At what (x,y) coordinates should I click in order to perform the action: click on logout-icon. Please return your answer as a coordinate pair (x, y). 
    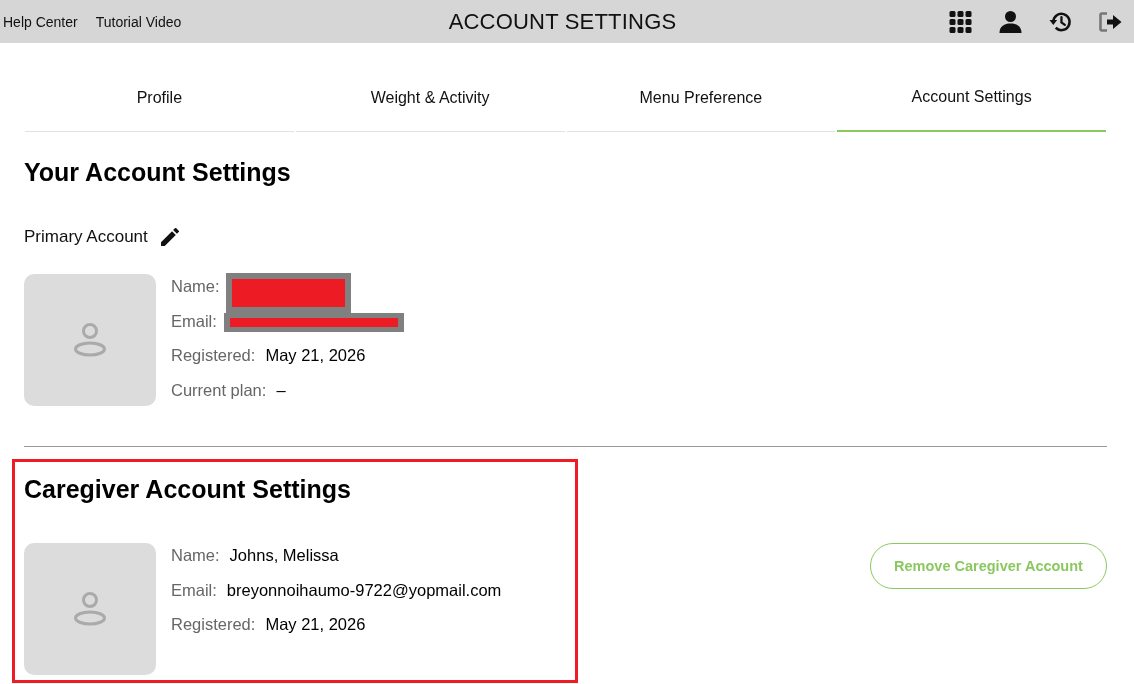
    Looking at the image, I should click on (1110, 21).